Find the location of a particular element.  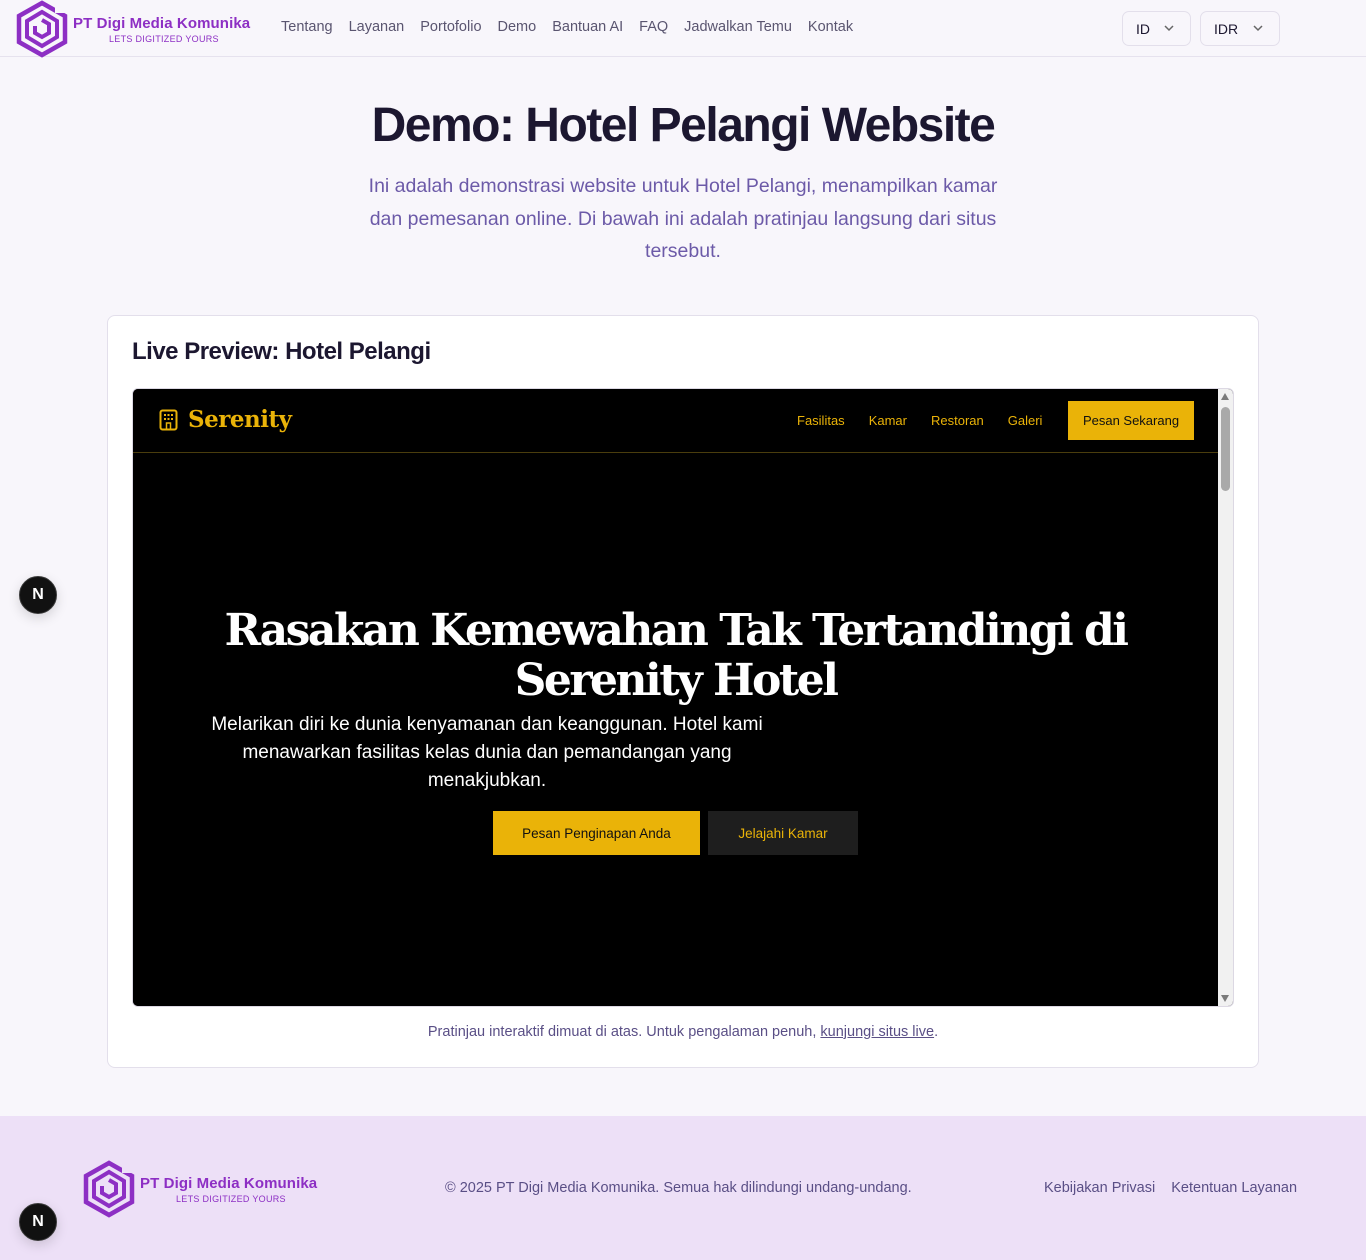

nav-link-jadwalkan-temu: Jadwalkan Temu is located at coordinates (738, 27).